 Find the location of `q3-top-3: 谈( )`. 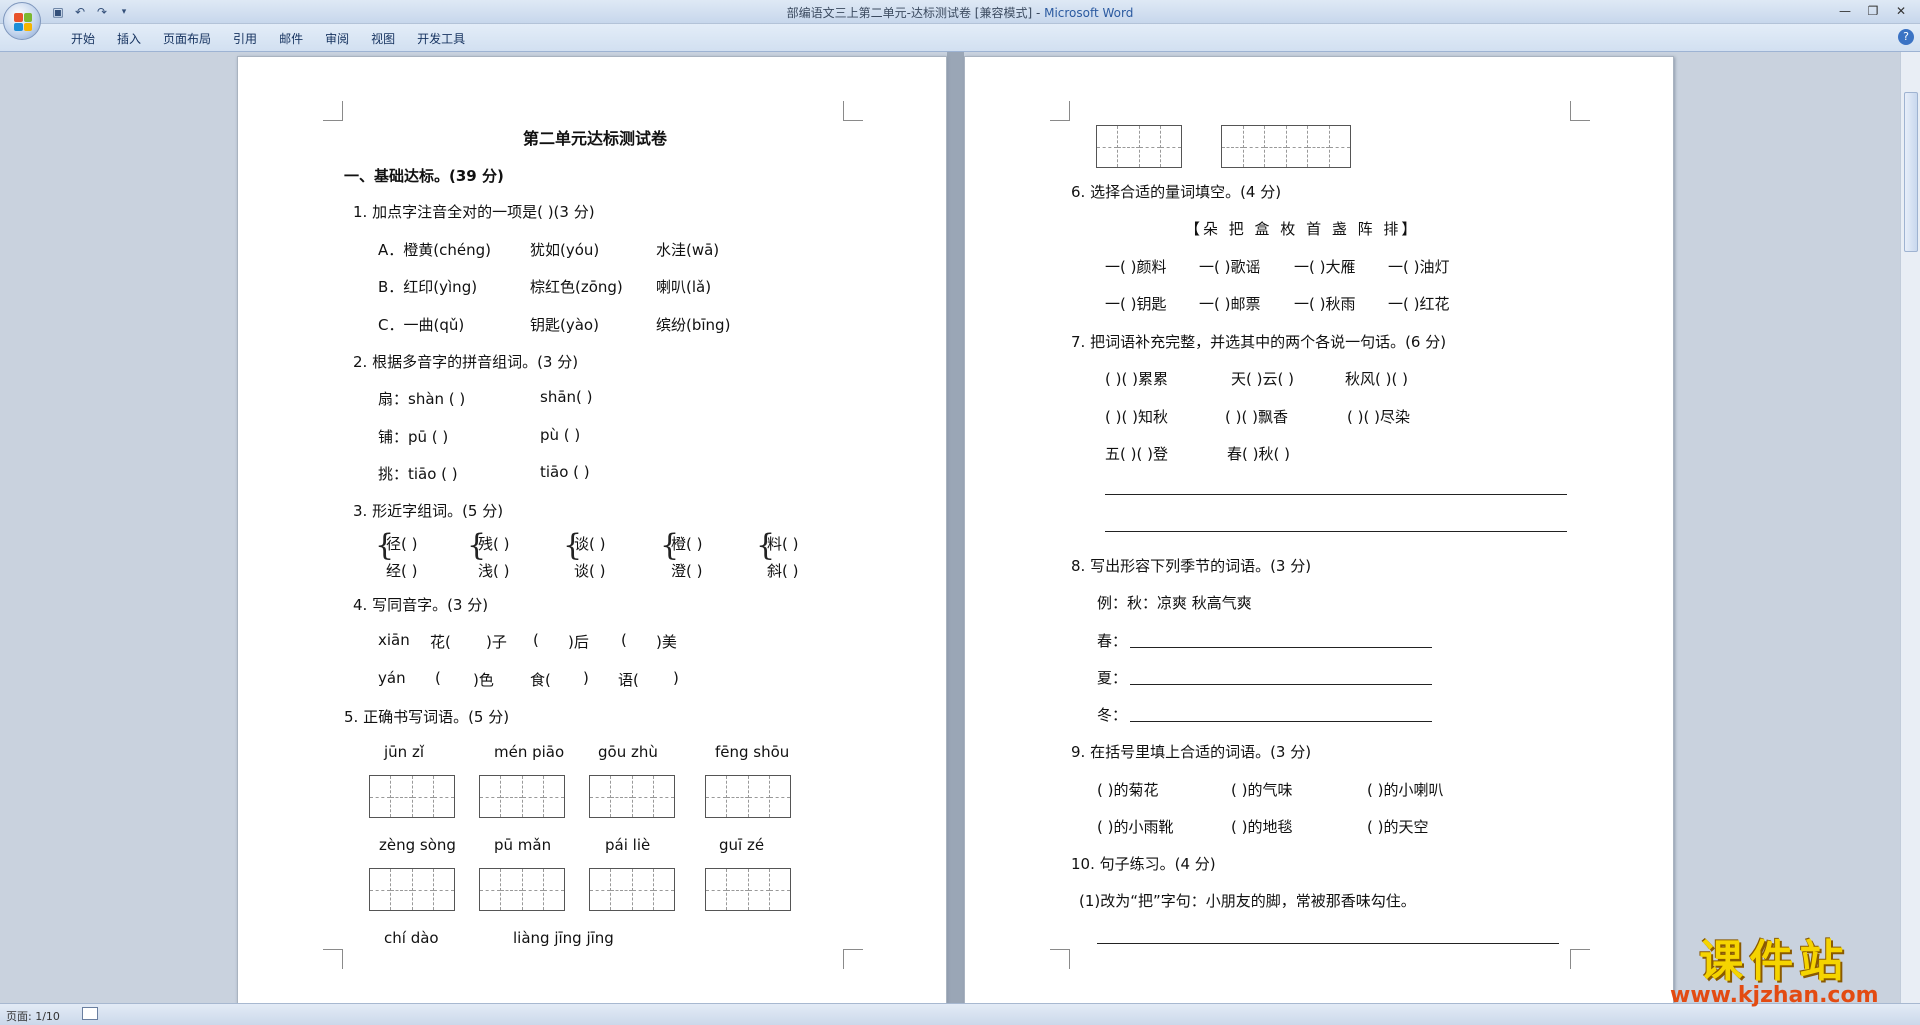

q3-top-3: 谈( ) is located at coordinates (590, 544).